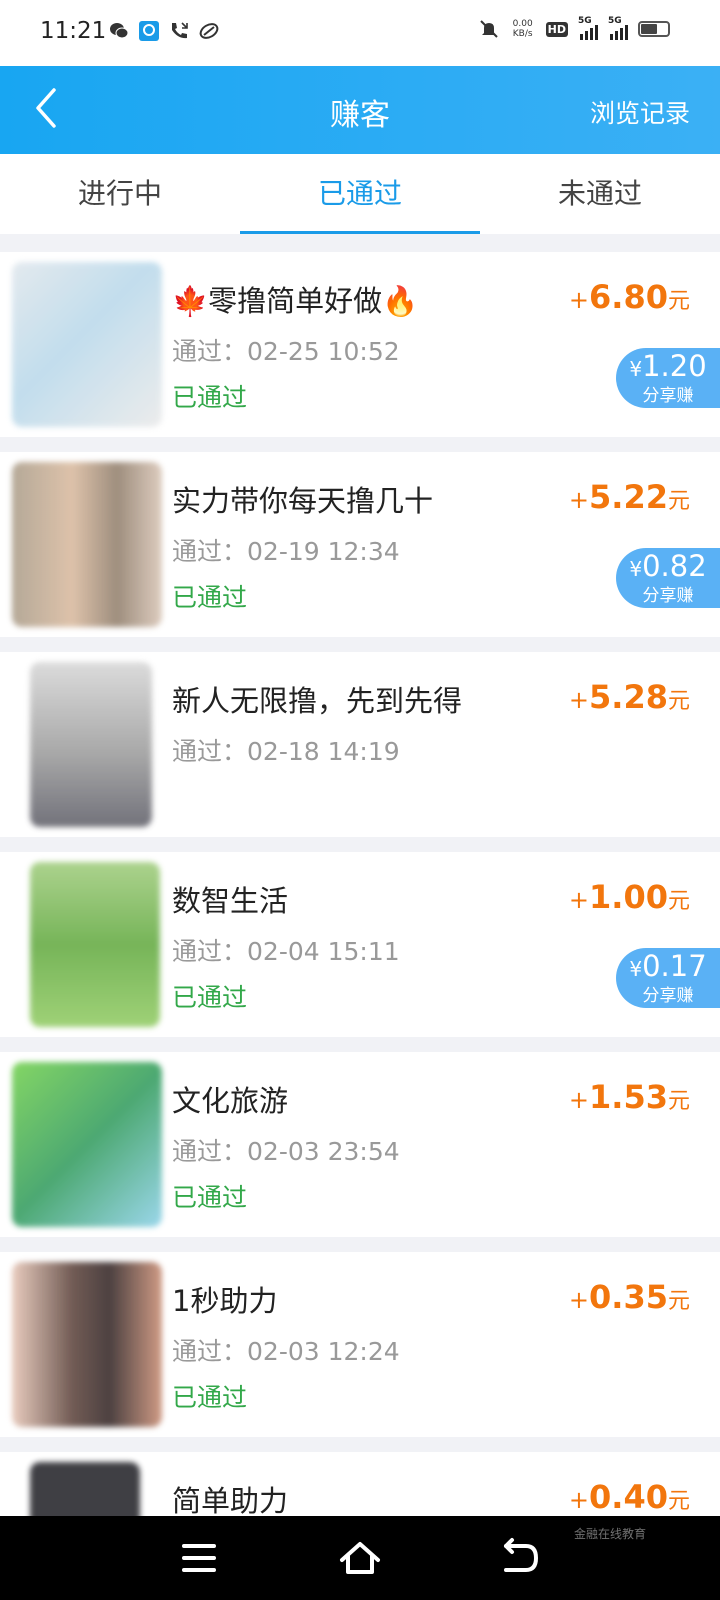 The width and height of the screenshot is (720, 1600). What do you see at coordinates (522, 24) in the screenshot?
I see `net-speed-value: 0.00` at bounding box center [522, 24].